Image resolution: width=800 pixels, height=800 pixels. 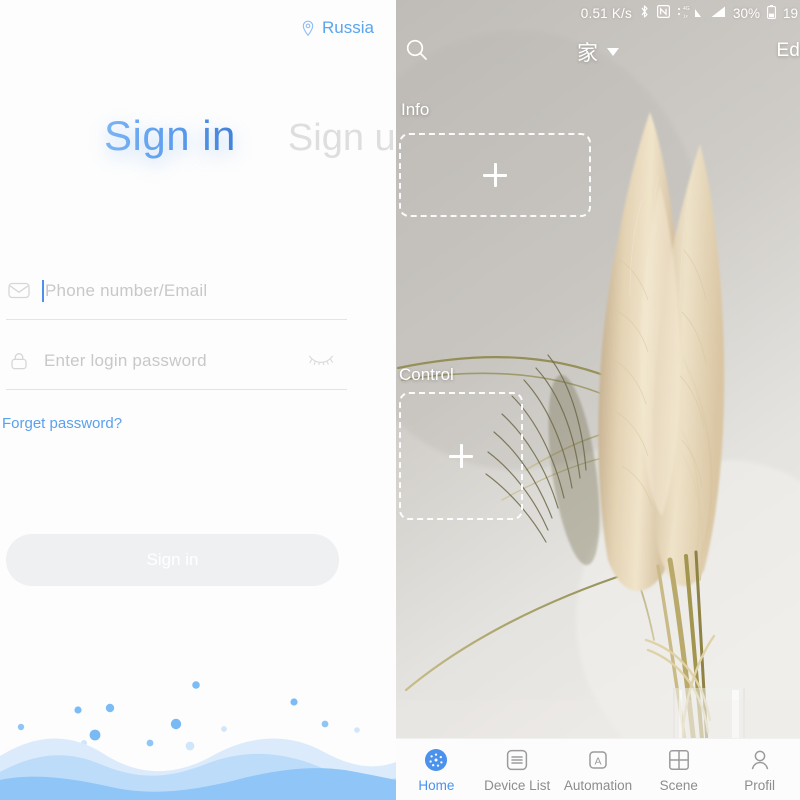 I want to click on nav-item-home: Home, so click(x=436, y=770).